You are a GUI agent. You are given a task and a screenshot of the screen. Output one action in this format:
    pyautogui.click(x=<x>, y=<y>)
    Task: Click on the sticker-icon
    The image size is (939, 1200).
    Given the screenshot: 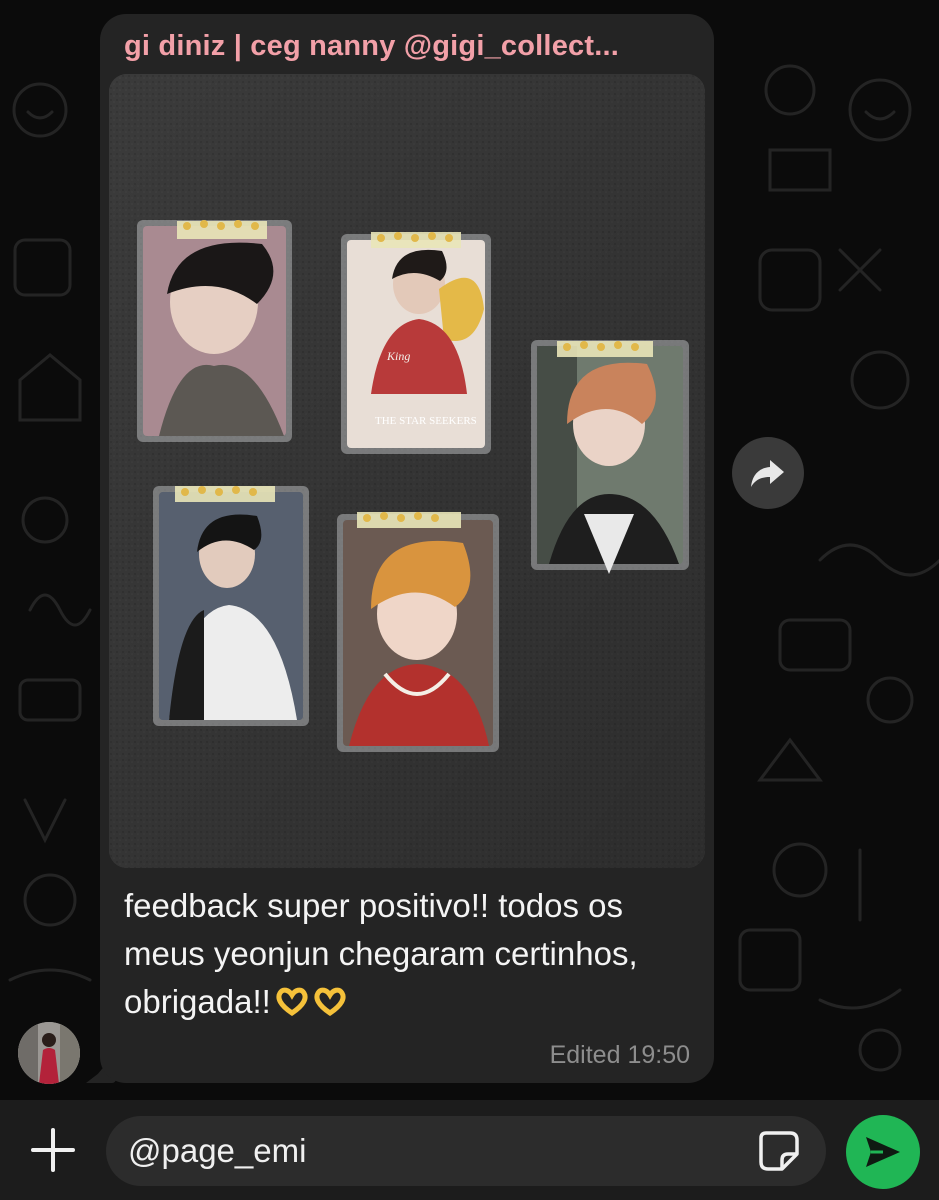 What is the action you would take?
    pyautogui.click(x=779, y=1151)
    